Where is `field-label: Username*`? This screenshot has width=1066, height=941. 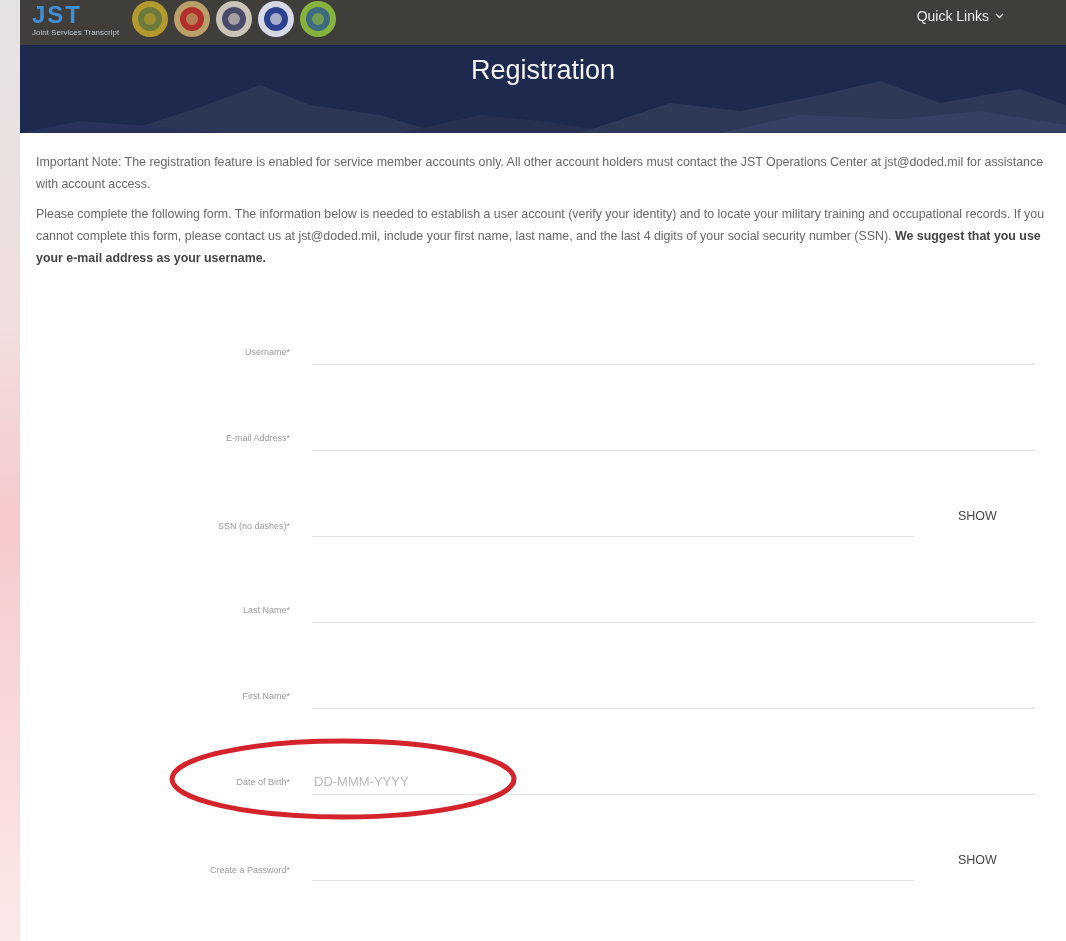
field-label: Username* is located at coordinates (266, 353).